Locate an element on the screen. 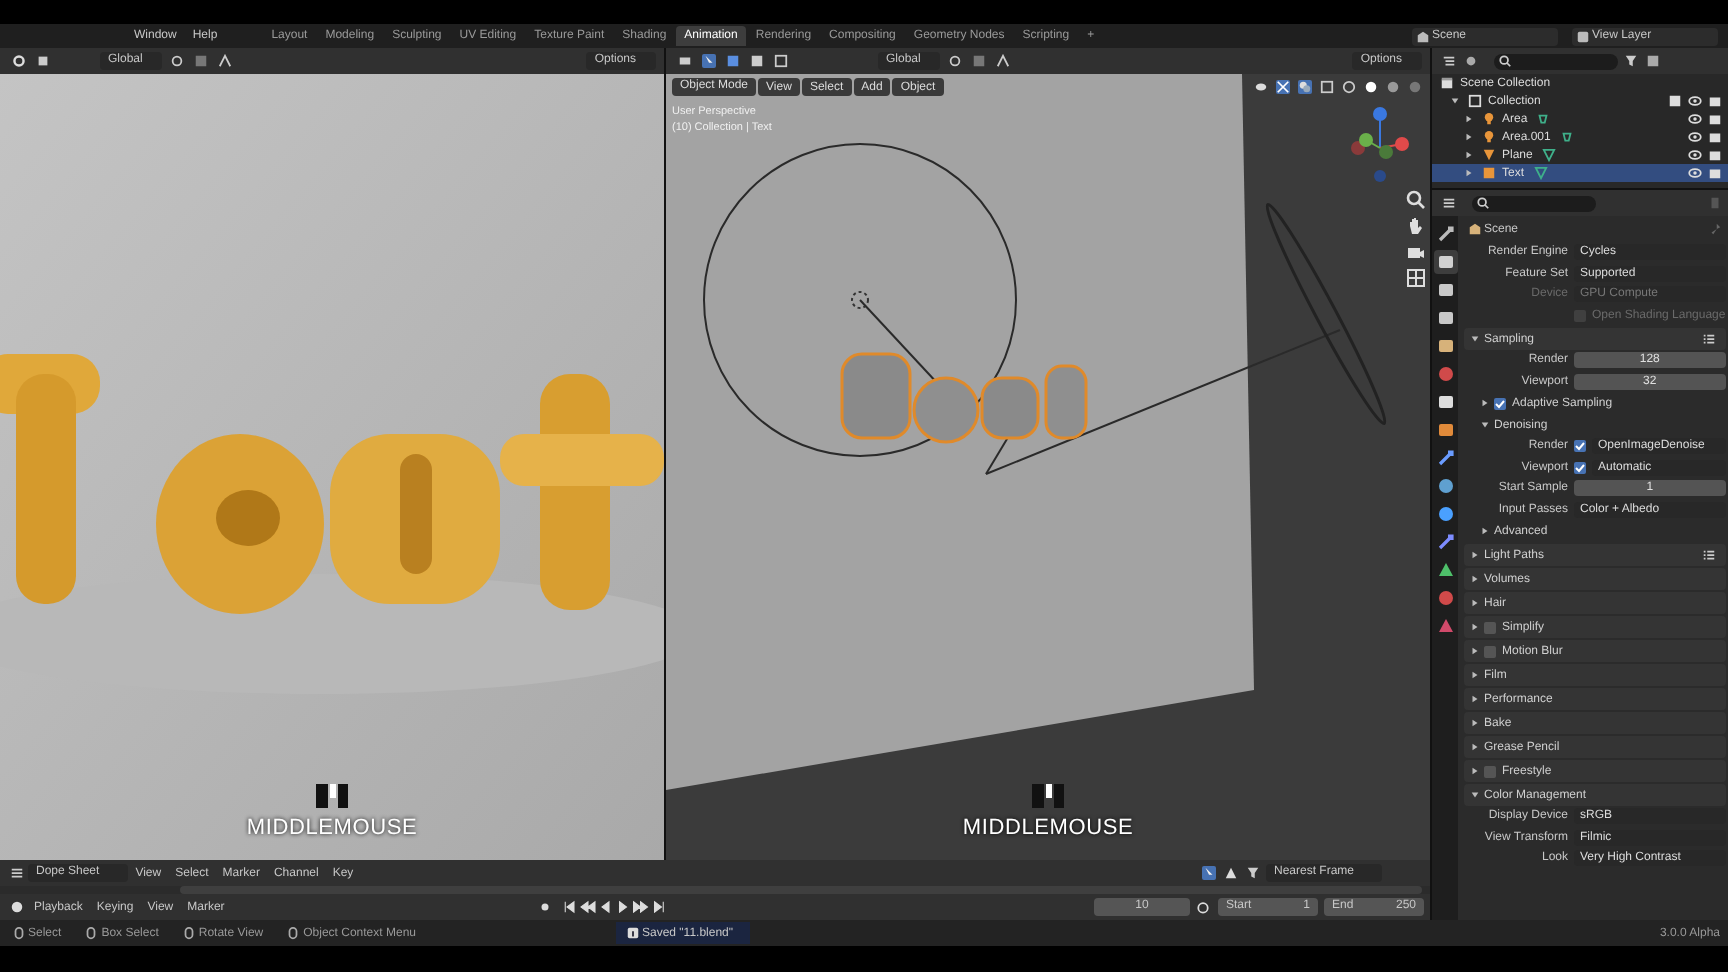 This screenshot has height=972, width=1728. warning-icon is located at coordinates (1231, 873).